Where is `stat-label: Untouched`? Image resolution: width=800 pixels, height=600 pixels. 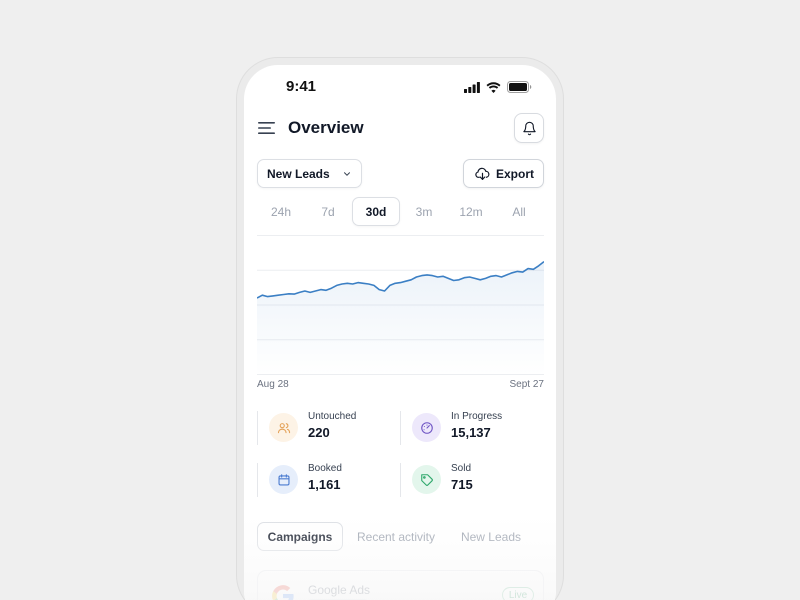
stat-label: Untouched is located at coordinates (332, 416).